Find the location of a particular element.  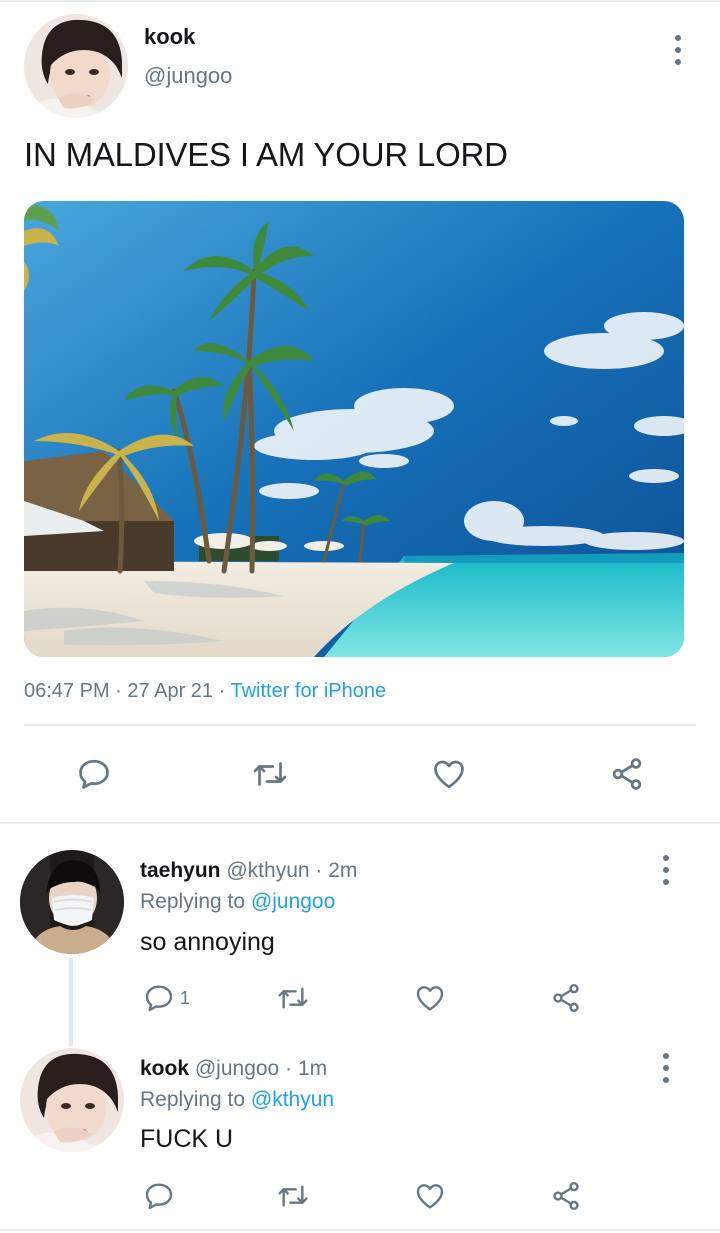

reply-text: FUCK U is located at coordinates (187, 1139).